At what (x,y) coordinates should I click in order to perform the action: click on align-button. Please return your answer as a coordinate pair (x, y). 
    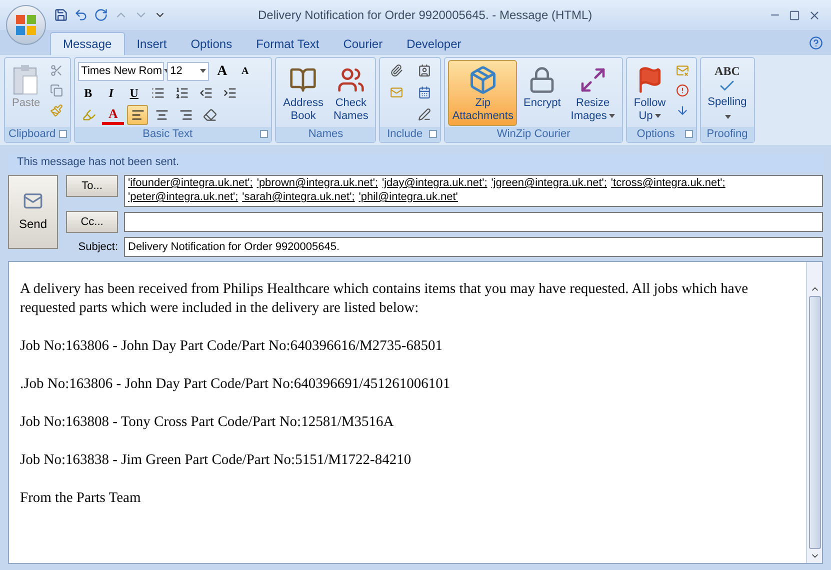
    Looking at the image, I should click on (137, 115).